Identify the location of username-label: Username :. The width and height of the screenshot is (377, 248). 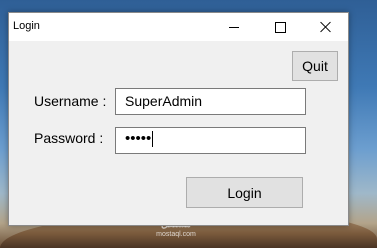
(70, 101).